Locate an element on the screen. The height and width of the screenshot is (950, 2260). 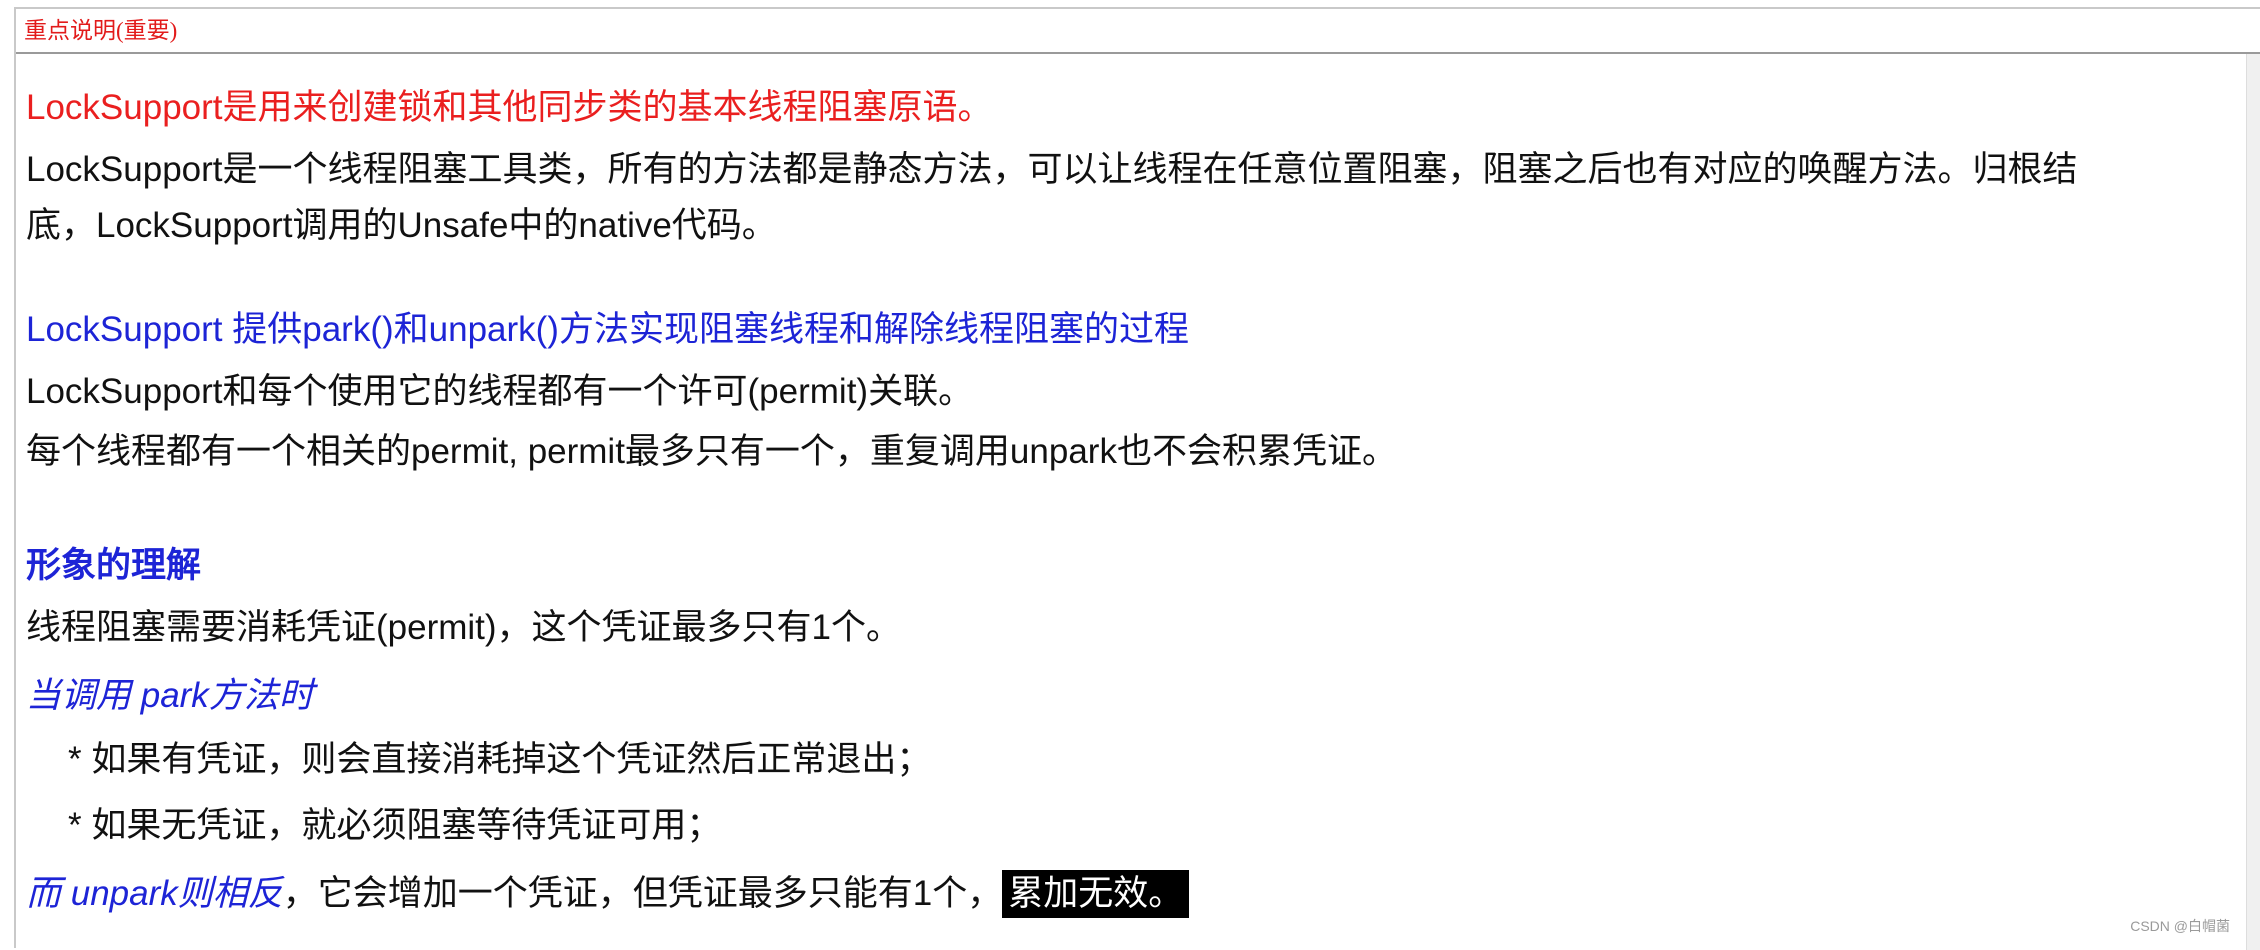
description-line-2: 底，LockSupport调用的Unsafe中的native代码。 is located at coordinates (401, 225).